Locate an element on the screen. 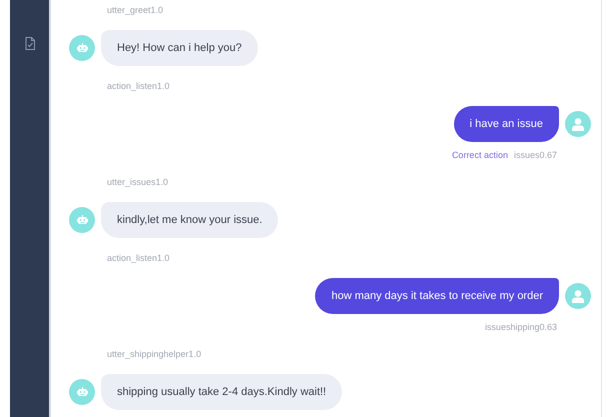 The image size is (612, 417). bot-message: shipping usually take 2-4 days.Kindly wait!! is located at coordinates (221, 392).